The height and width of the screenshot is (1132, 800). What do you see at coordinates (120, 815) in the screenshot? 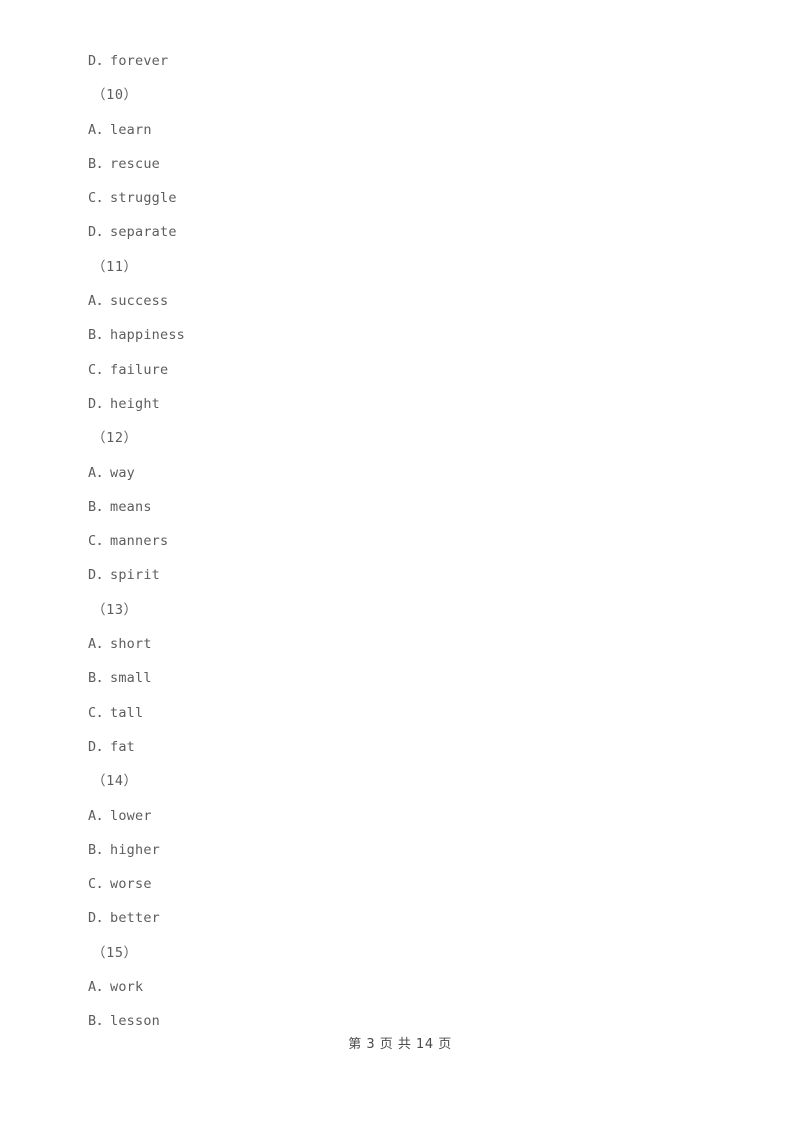
I see `answer-option: A．lower` at bounding box center [120, 815].